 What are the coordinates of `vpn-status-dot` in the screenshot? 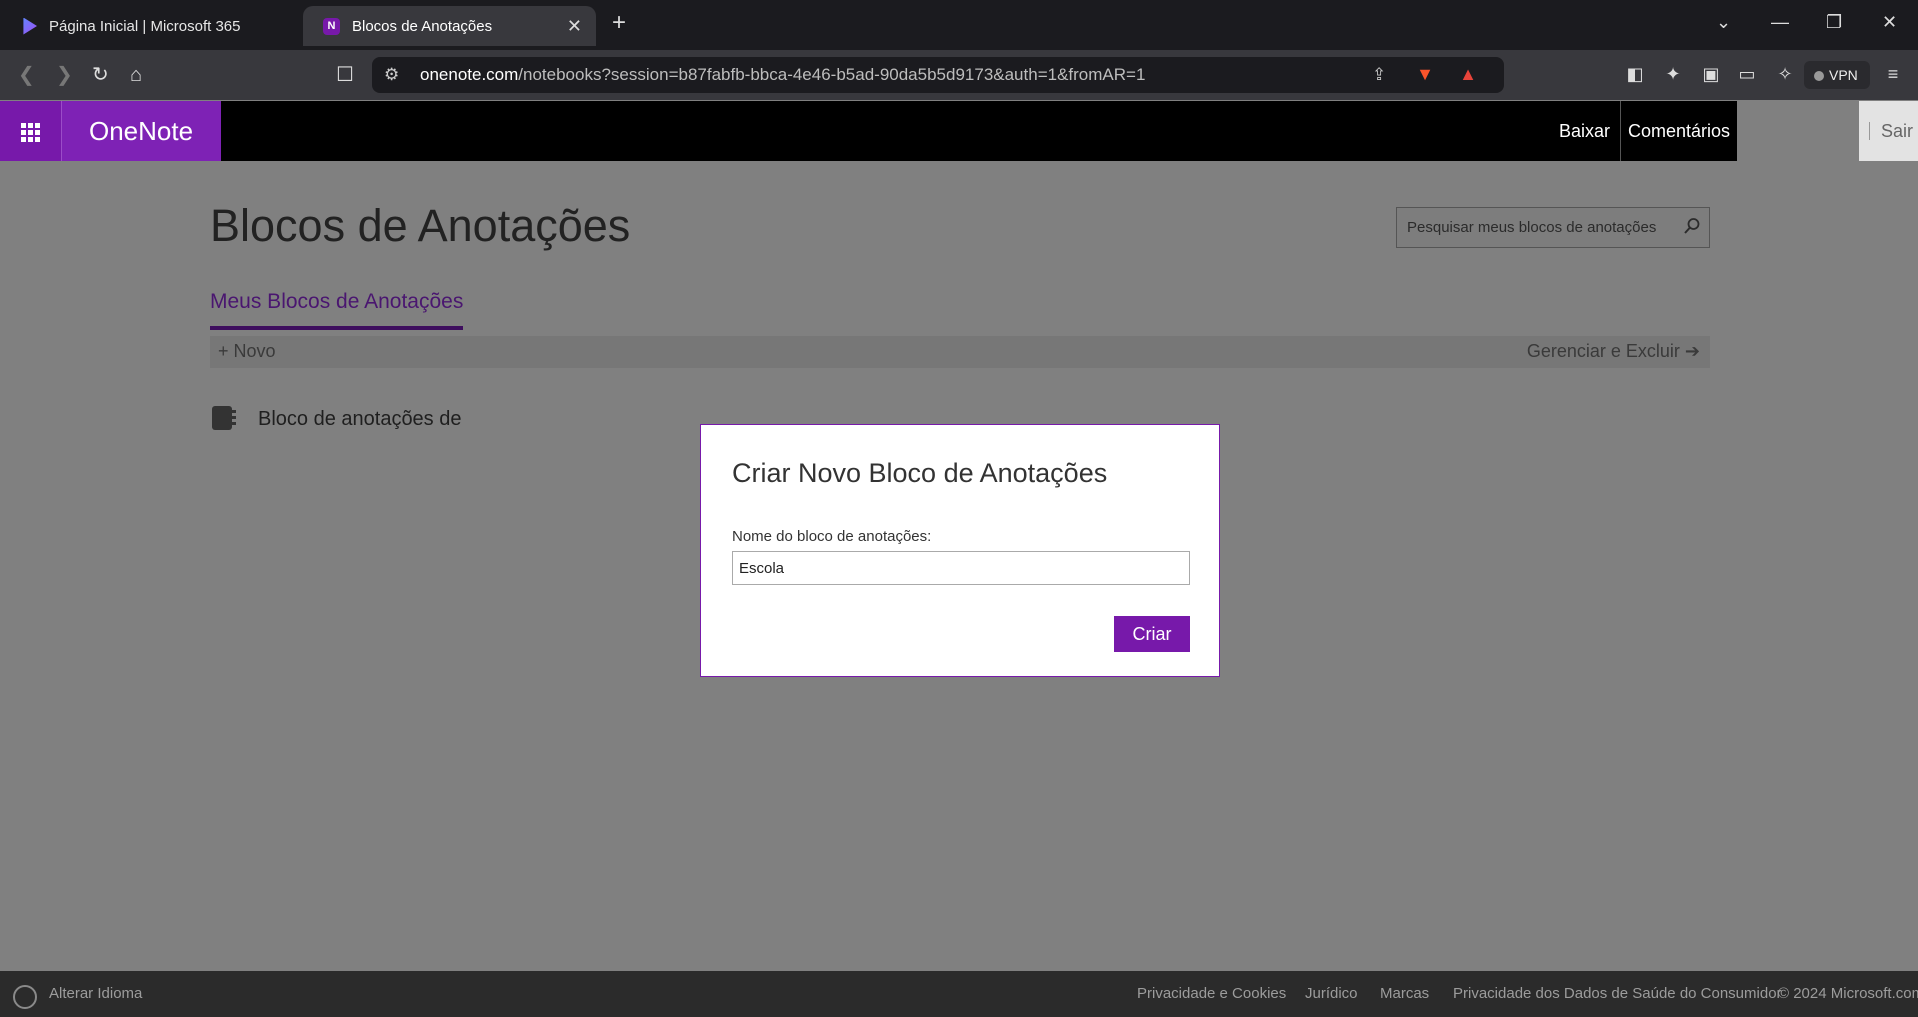 It's located at (1819, 76).